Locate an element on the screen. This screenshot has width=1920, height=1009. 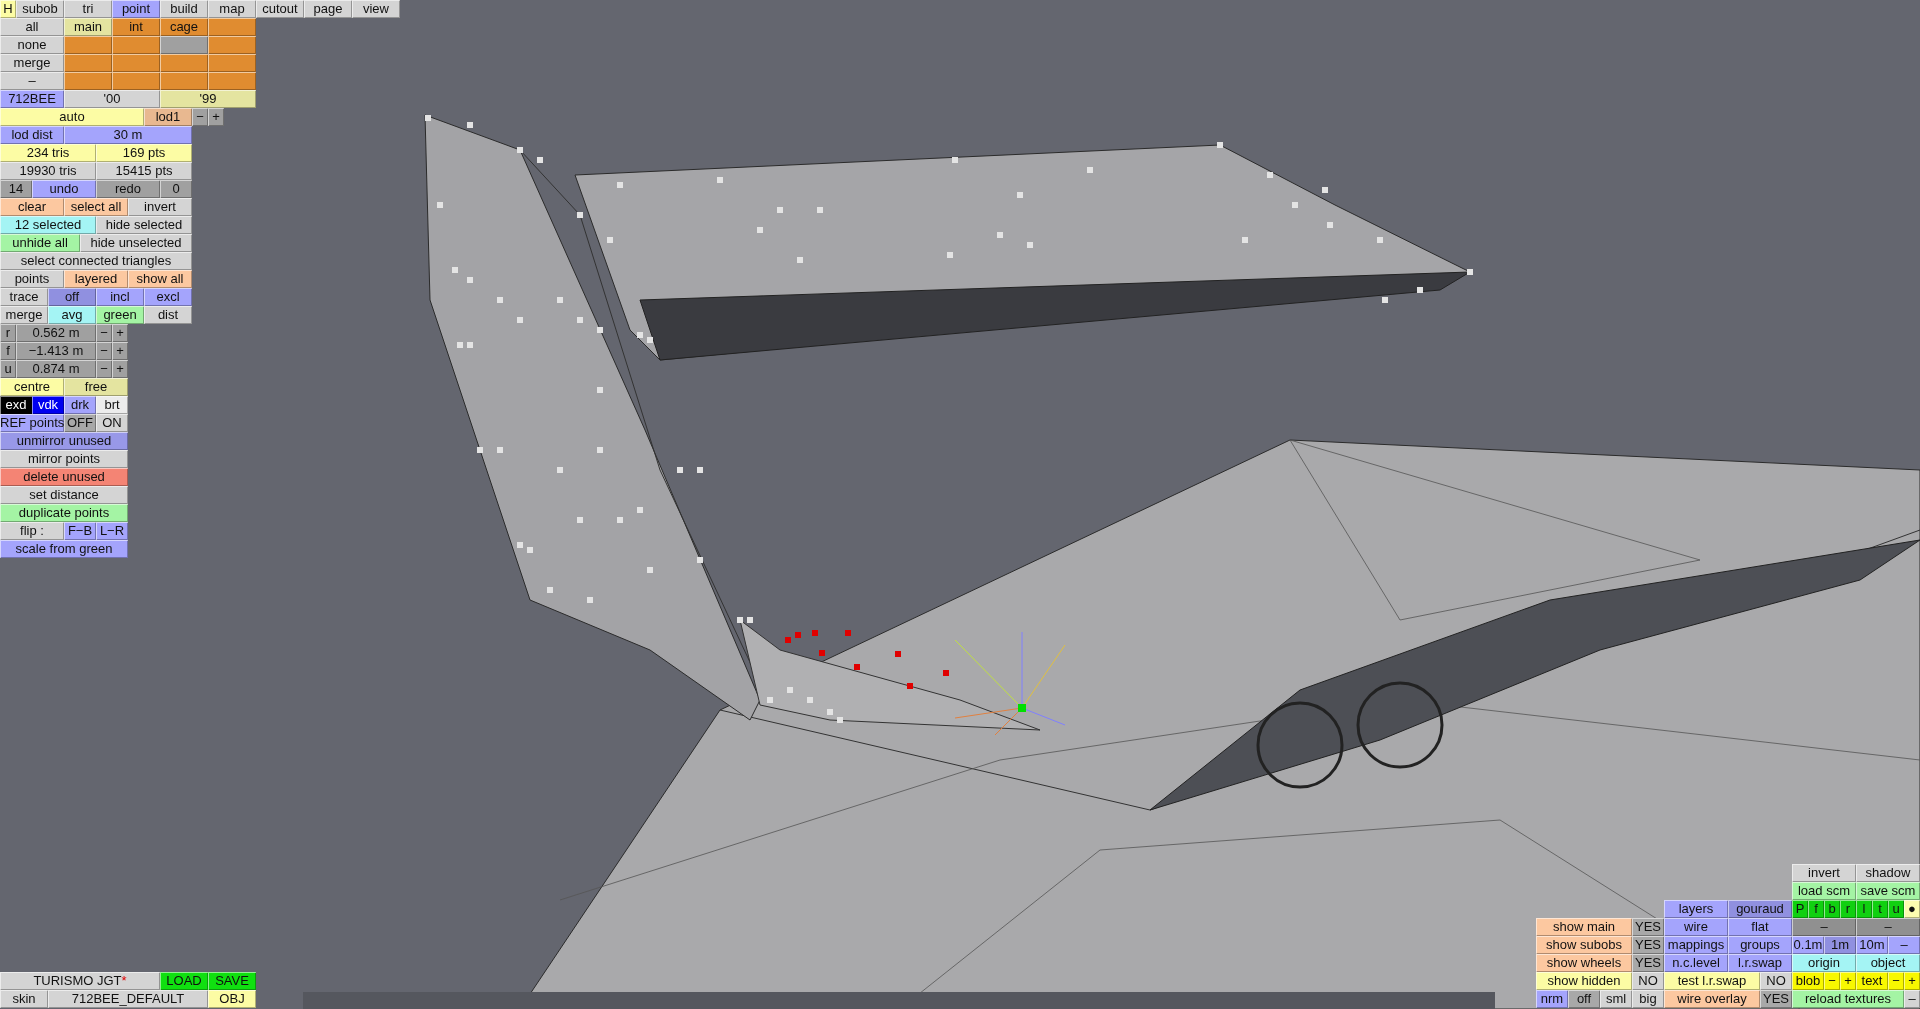
help-button: H is located at coordinates (8, 9).